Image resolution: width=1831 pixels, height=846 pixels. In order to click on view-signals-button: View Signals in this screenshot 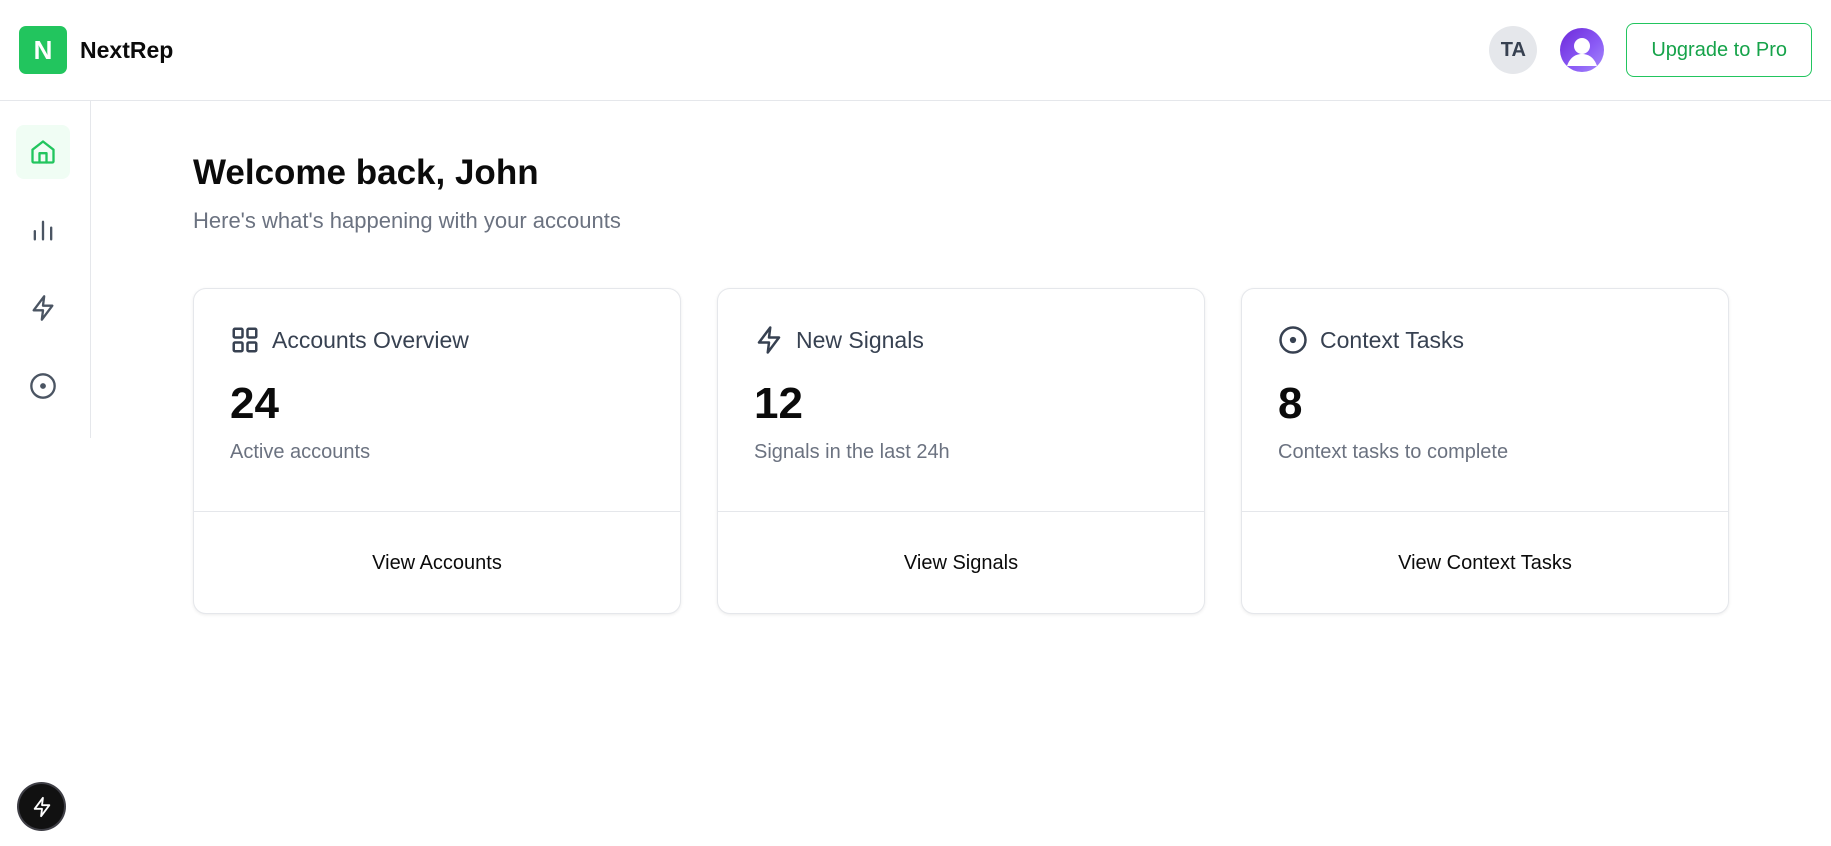, I will do `click(961, 562)`.